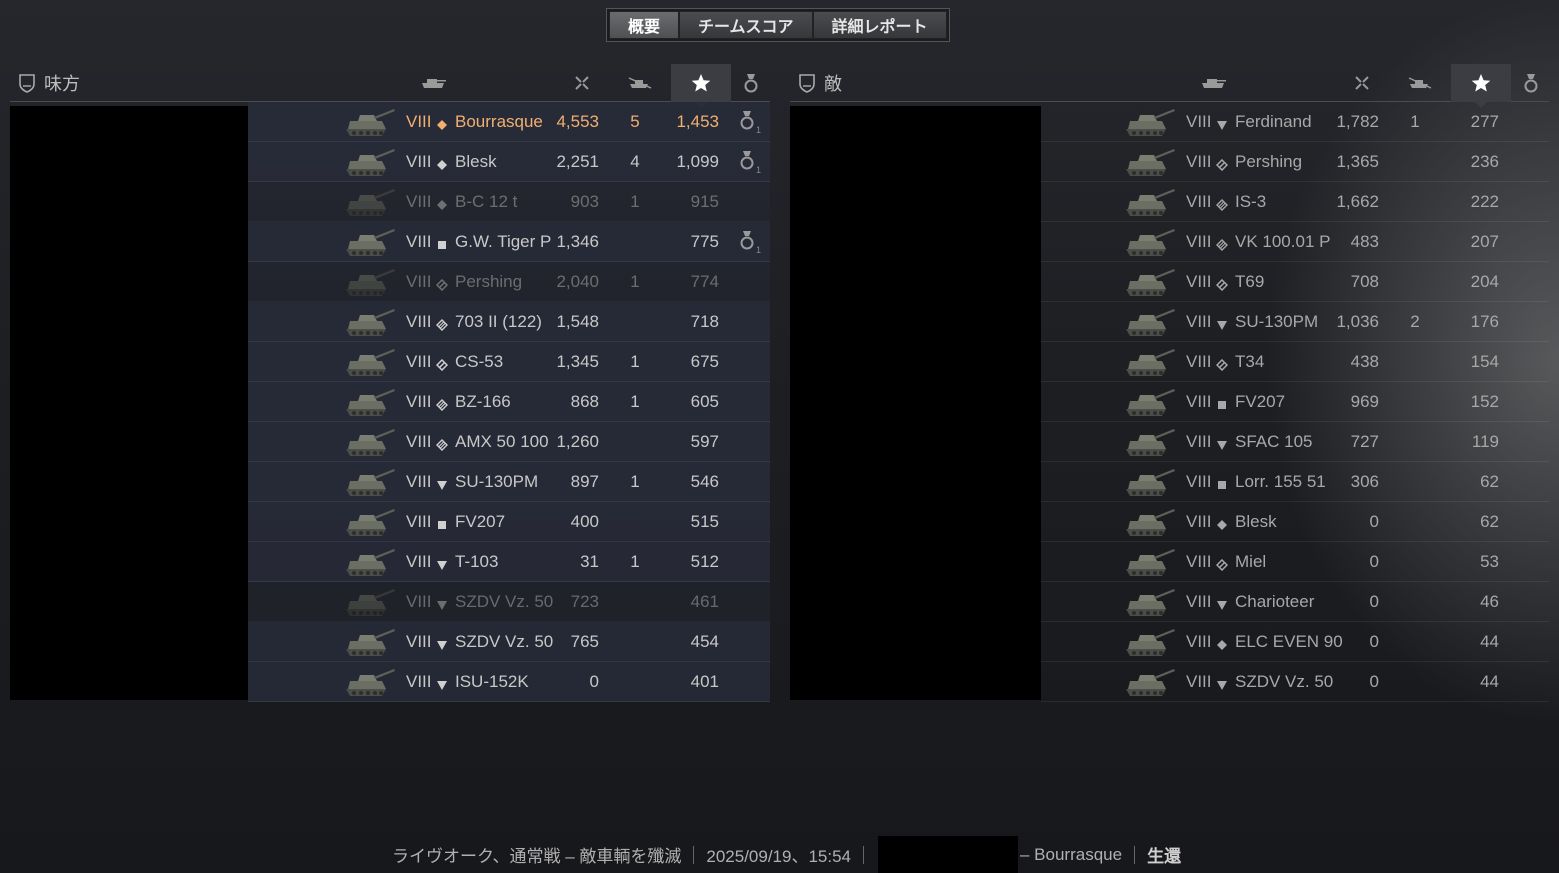 The height and width of the screenshot is (873, 1559). Describe the element at coordinates (1295, 642) in the screenshot. I see `table-row: VIII ELC EVEN 90 0 44` at that location.